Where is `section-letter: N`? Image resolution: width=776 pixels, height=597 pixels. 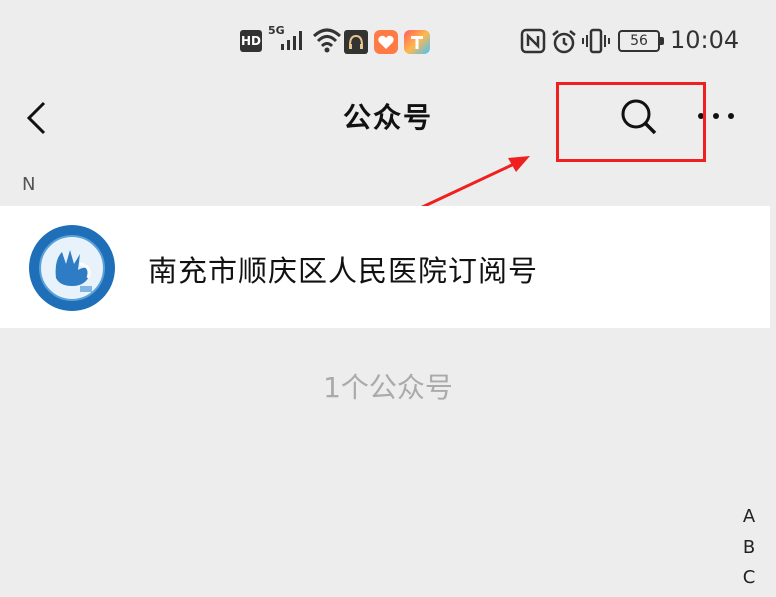 section-letter: N is located at coordinates (29, 184).